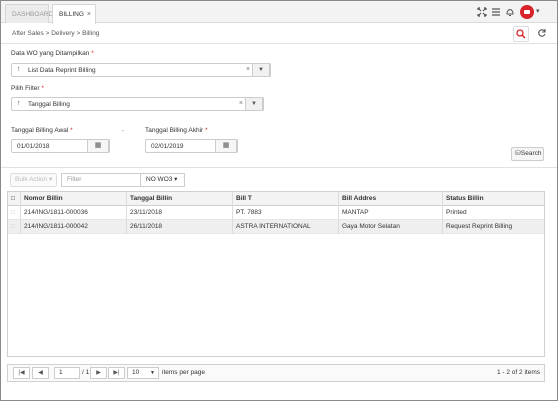  I want to click on data-wo-label: Data WO yang Ditampilkan *, so click(52, 53).